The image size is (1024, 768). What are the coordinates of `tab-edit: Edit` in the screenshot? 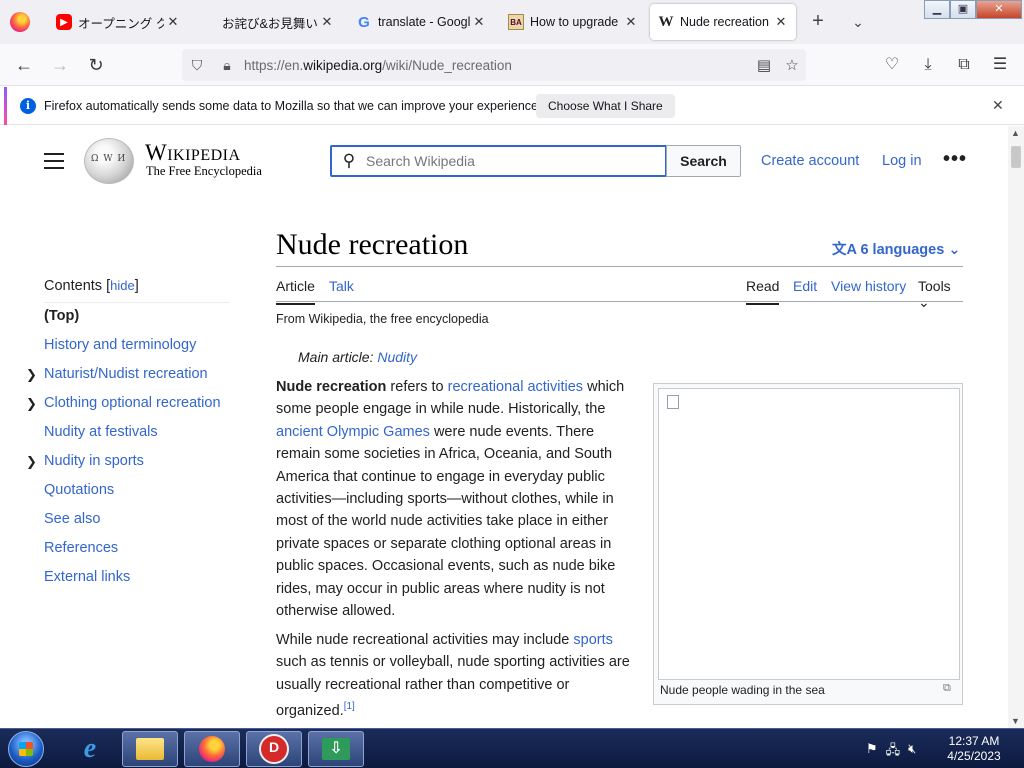 It's located at (805, 286).